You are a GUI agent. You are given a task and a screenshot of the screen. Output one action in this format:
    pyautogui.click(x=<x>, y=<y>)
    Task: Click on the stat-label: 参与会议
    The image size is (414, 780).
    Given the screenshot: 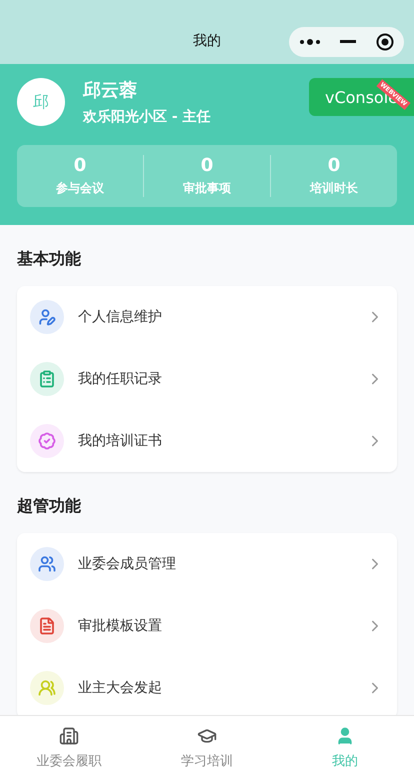 What is the action you would take?
    pyautogui.click(x=80, y=188)
    